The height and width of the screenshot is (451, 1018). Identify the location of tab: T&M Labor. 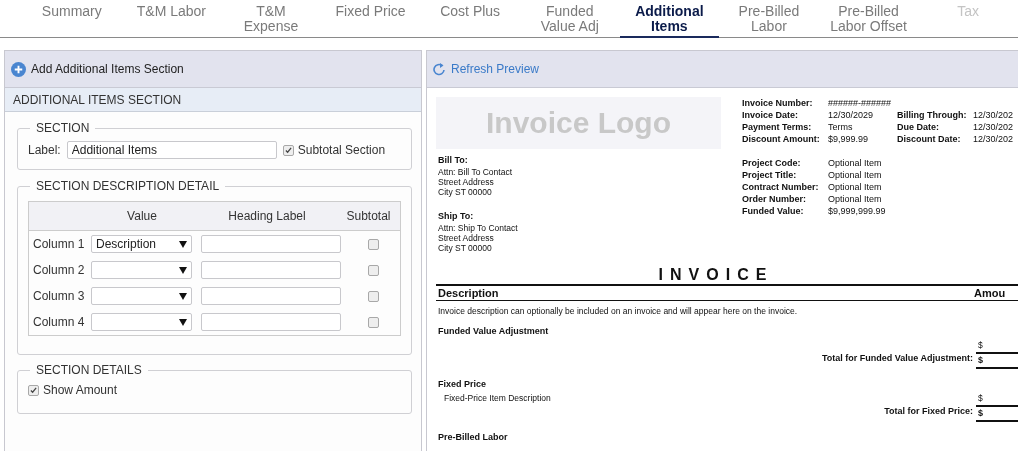
(171, 19).